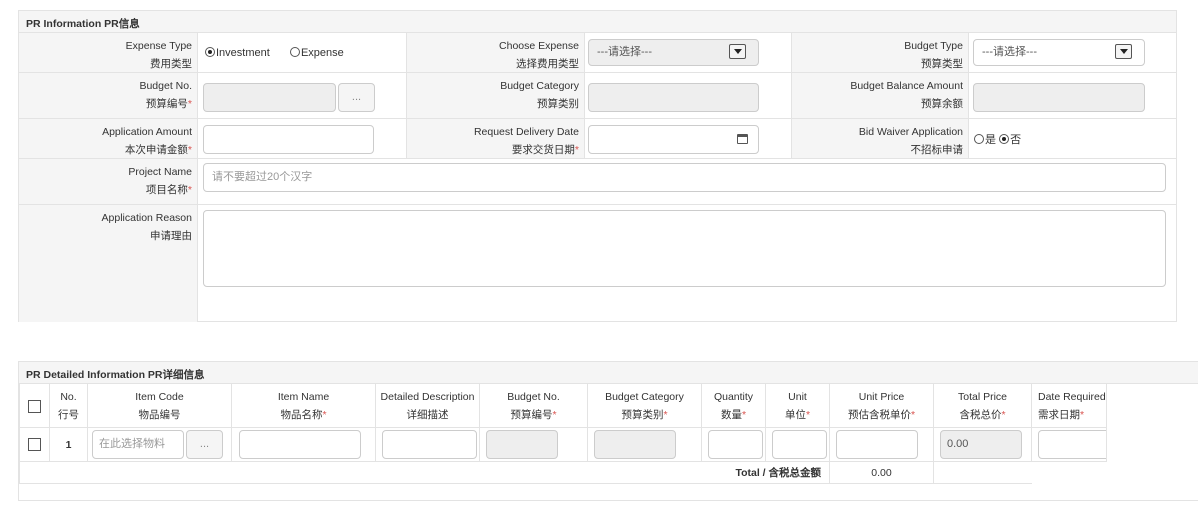 This screenshot has width=1198, height=517. I want to click on radio-bid-waiver-yes: 是, so click(985, 140).